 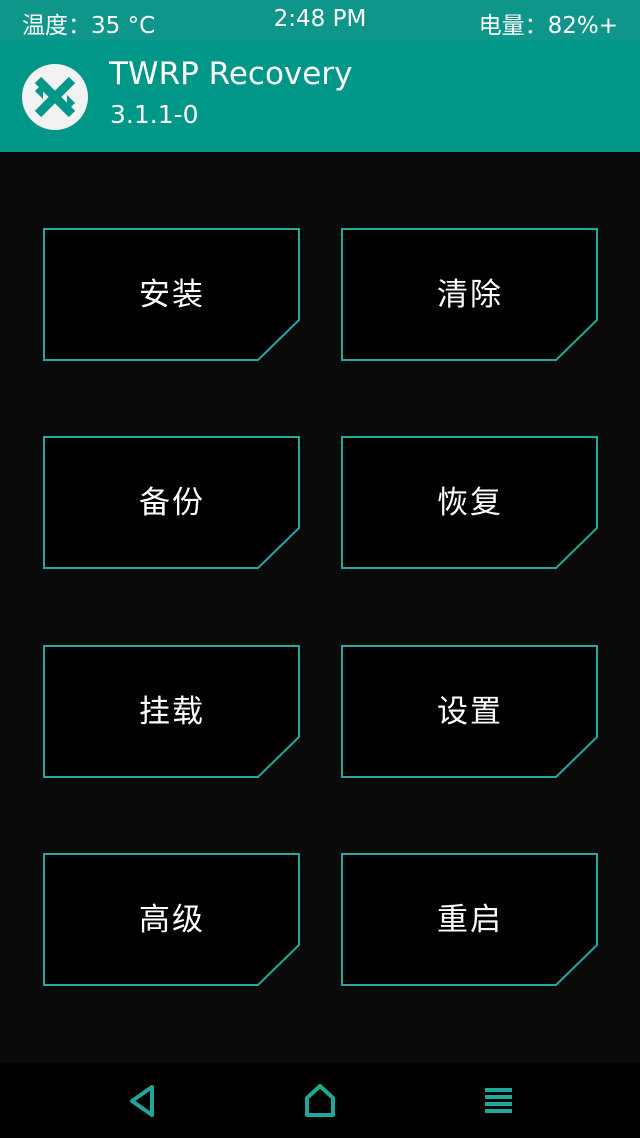 I want to click on settings-label: 设置, so click(x=470, y=712).